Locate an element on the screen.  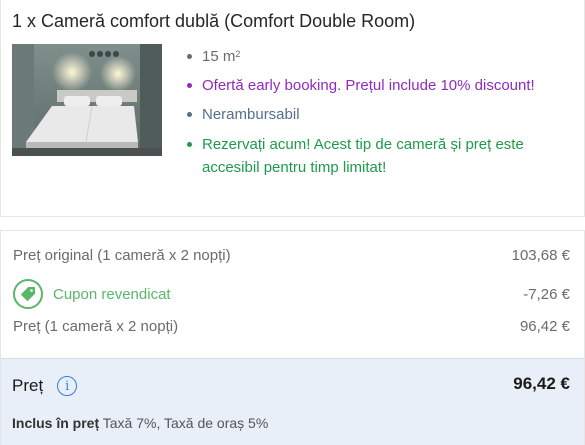
room-photo-image is located at coordinates (87, 100).